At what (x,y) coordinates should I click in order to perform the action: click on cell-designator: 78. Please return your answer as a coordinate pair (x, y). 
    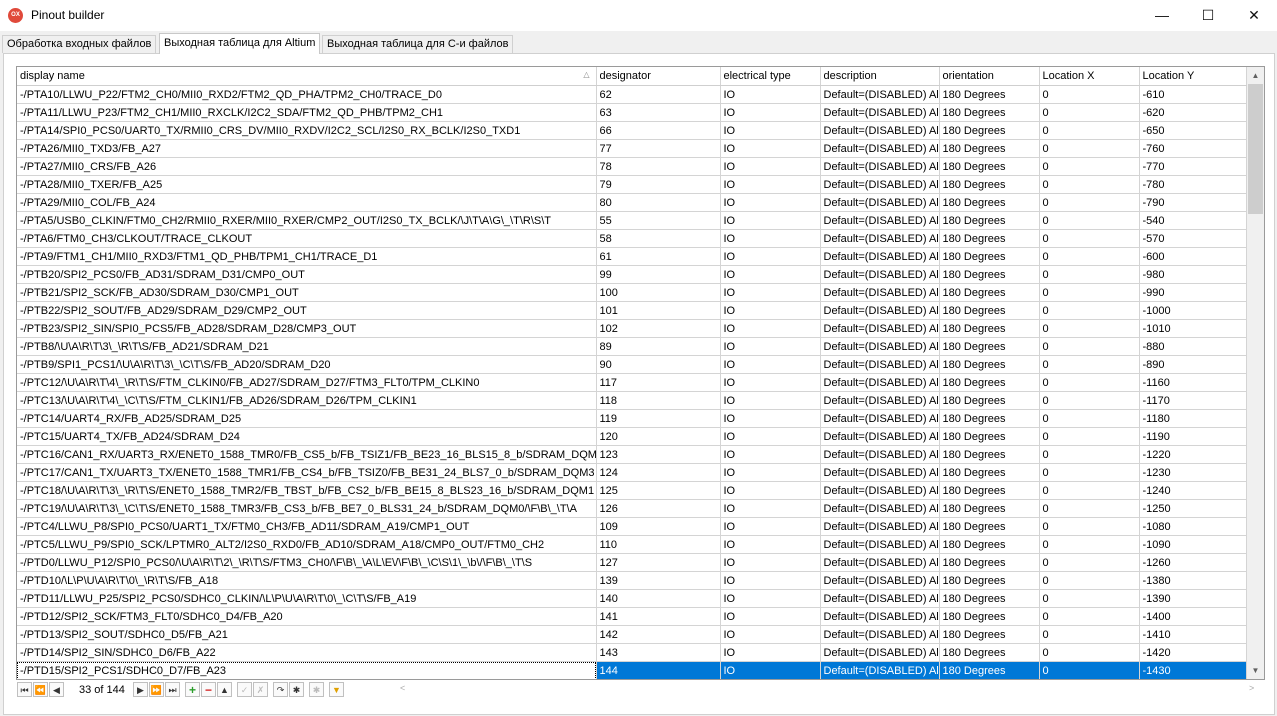
    Looking at the image, I should click on (658, 166).